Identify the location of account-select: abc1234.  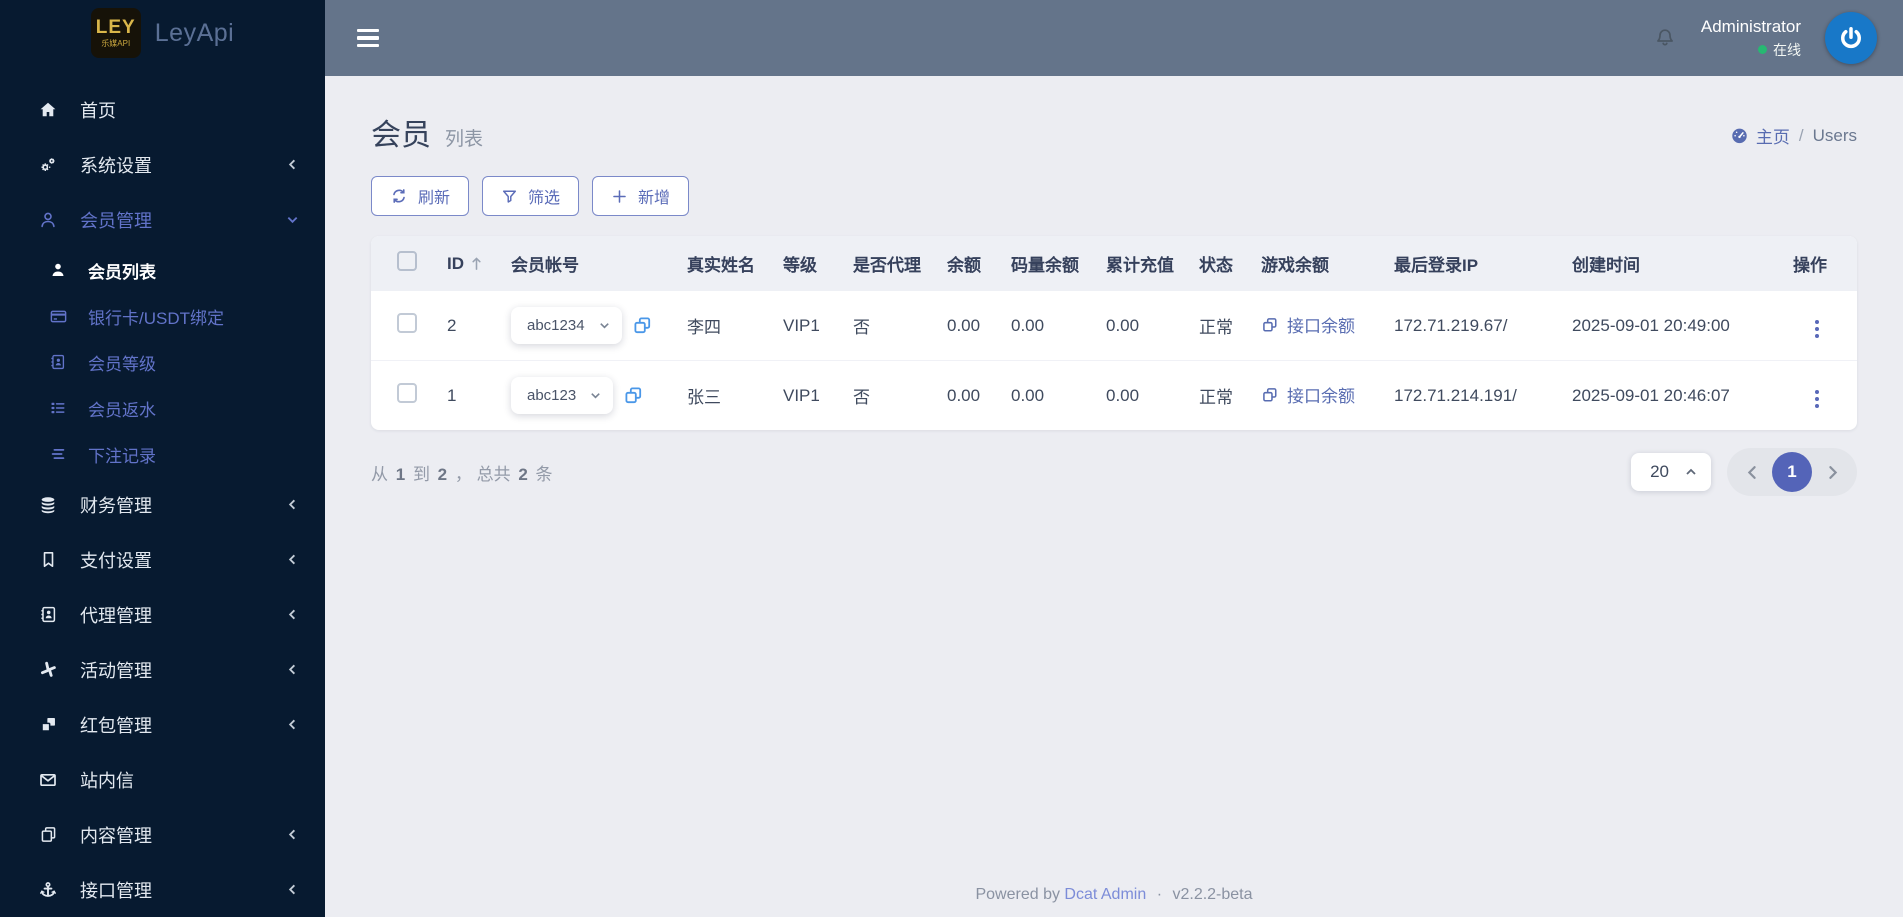
(566, 325).